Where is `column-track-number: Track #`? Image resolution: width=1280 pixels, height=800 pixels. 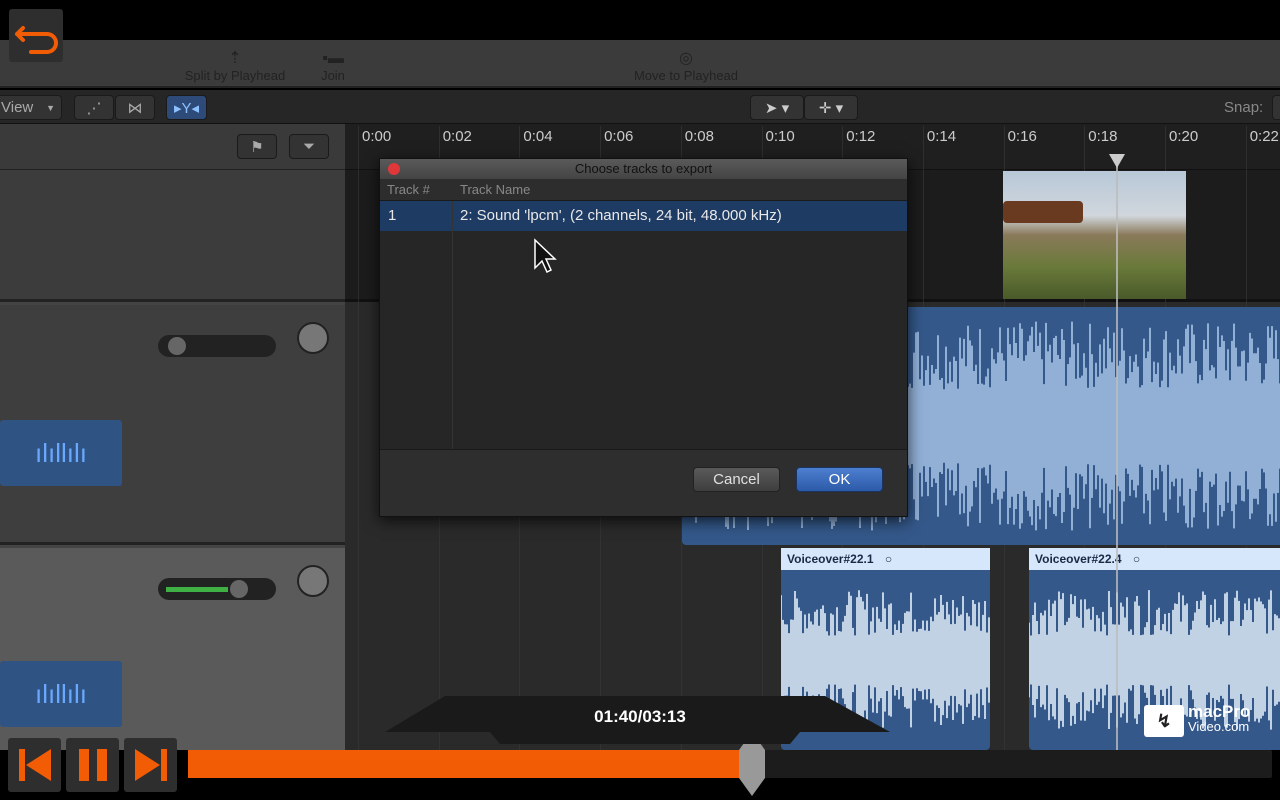
column-track-number: Track # is located at coordinates (408, 189).